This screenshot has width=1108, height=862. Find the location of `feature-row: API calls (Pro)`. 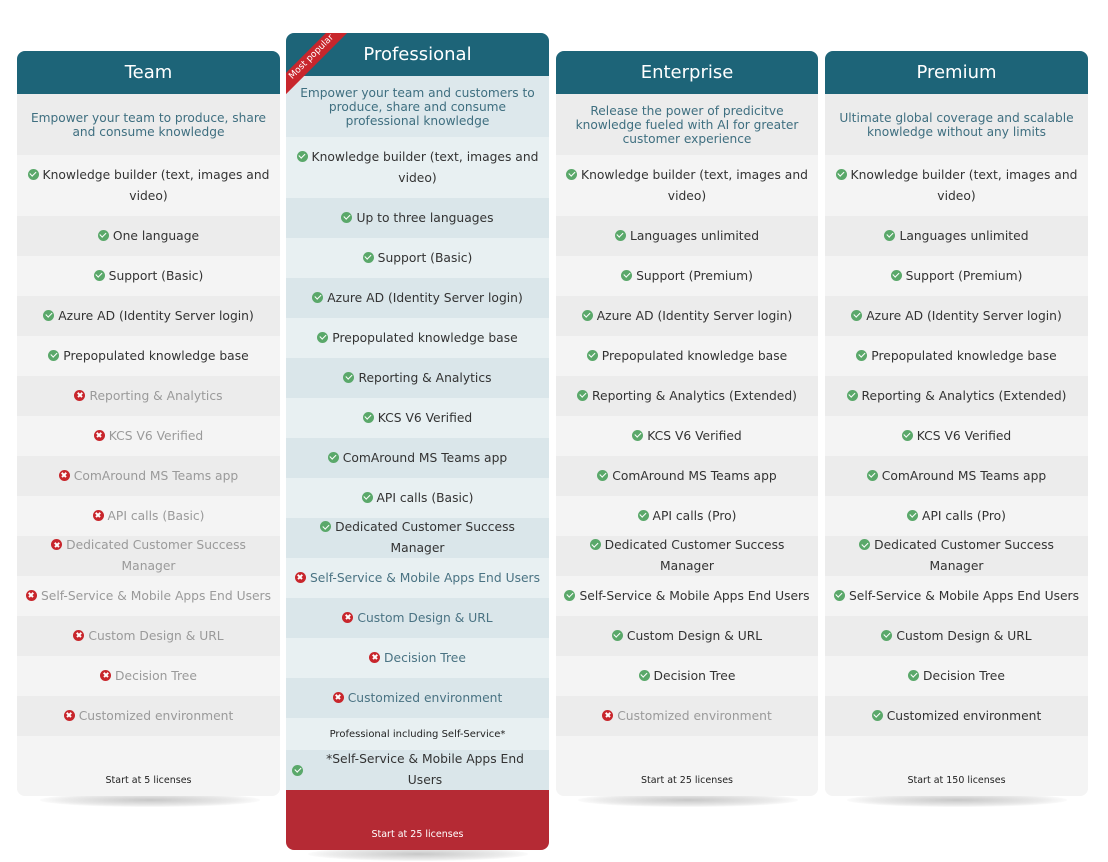

feature-row: API calls (Pro) is located at coordinates (956, 516).